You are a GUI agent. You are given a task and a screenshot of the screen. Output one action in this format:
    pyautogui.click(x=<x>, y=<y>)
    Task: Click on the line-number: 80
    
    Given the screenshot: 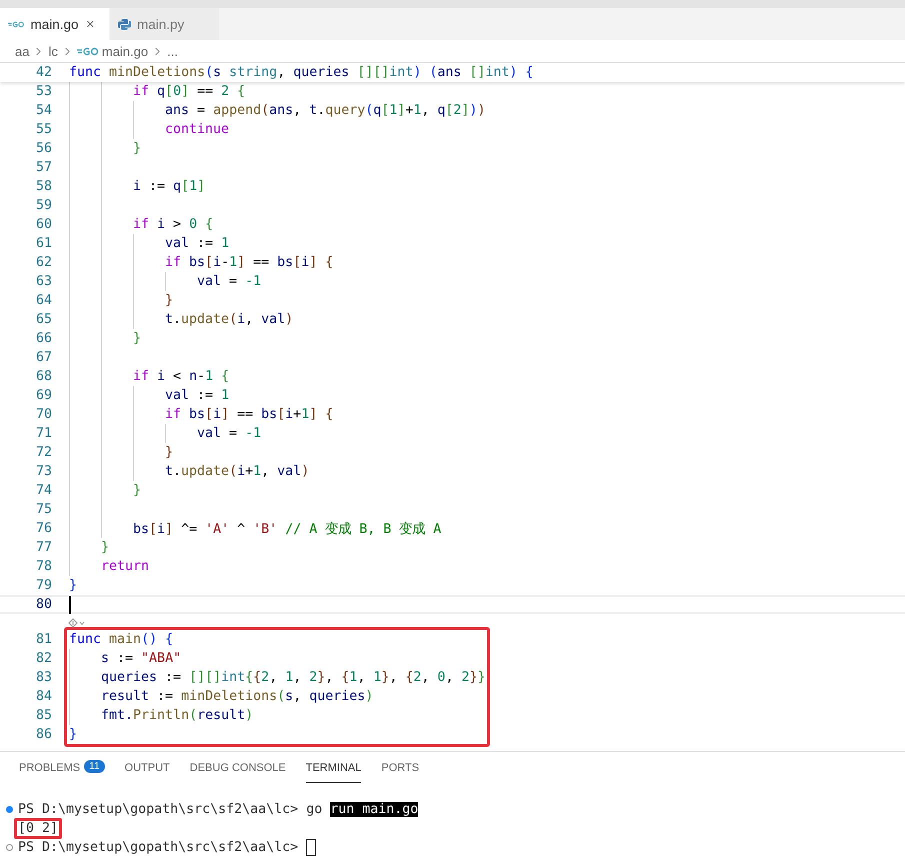 What is the action you would take?
    pyautogui.click(x=43, y=604)
    